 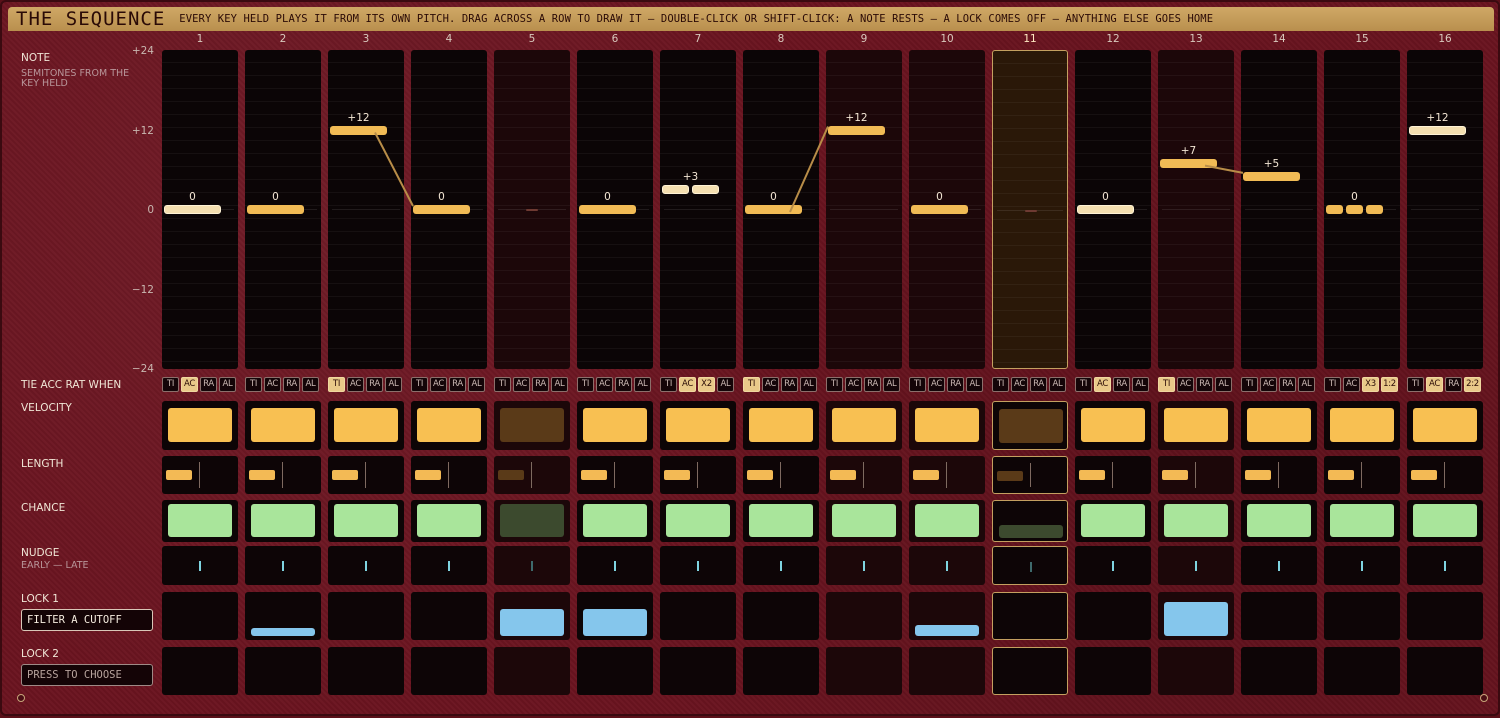 What do you see at coordinates (947, 209) in the screenshot?
I see `note-column-step-10: 0` at bounding box center [947, 209].